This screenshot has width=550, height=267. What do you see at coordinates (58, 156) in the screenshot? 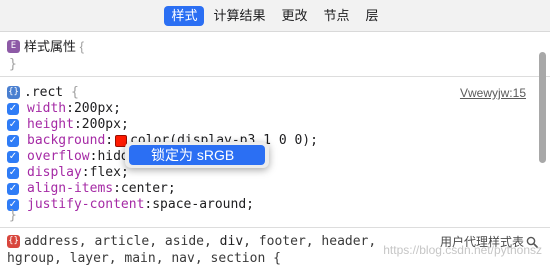
I see `property-name: overflow` at bounding box center [58, 156].